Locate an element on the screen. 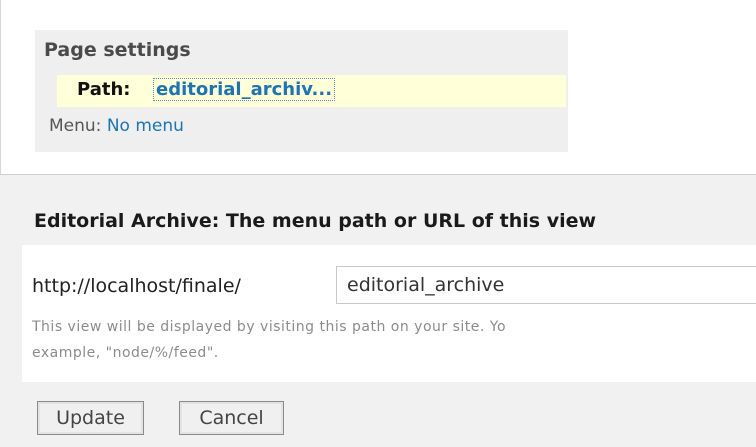 This screenshot has height=447, width=756. cancel-button: Cancel is located at coordinates (231, 418).